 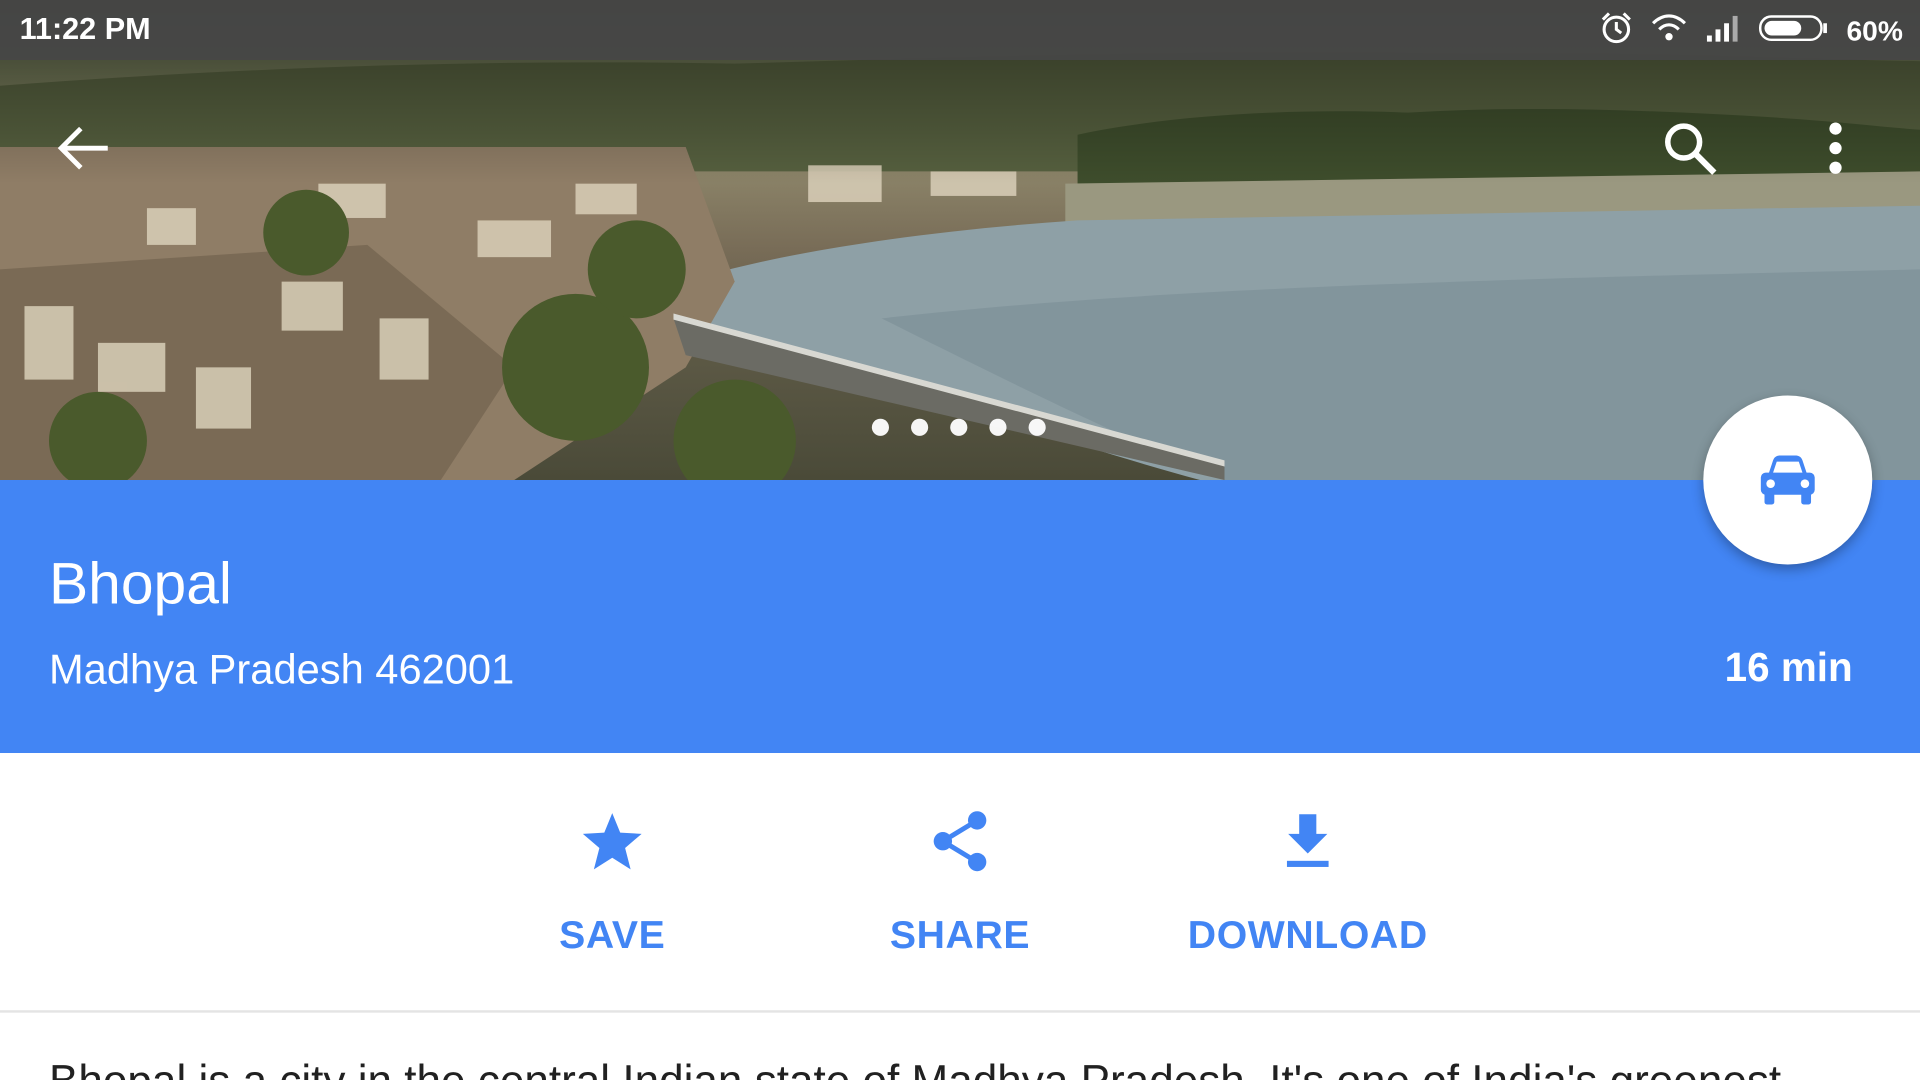 I want to click on download-label: DOWNLOAD, so click(x=1307, y=934).